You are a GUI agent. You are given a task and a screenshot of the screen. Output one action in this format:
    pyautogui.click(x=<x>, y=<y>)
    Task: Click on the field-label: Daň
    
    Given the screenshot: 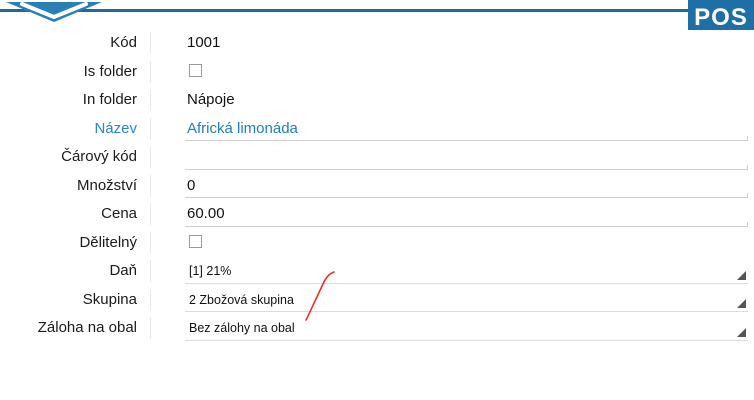 What is the action you would take?
    pyautogui.click(x=123, y=270)
    